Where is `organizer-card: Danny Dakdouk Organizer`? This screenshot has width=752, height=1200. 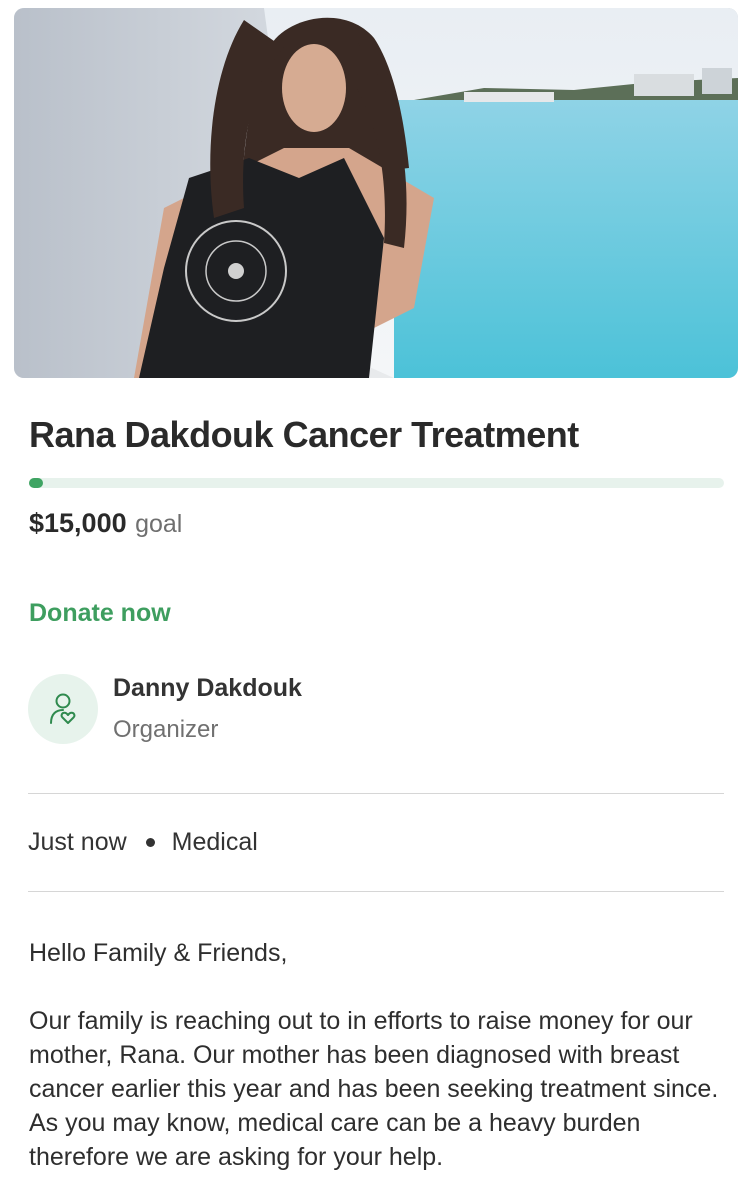 organizer-card: Danny Dakdouk Organizer is located at coordinates (376, 712).